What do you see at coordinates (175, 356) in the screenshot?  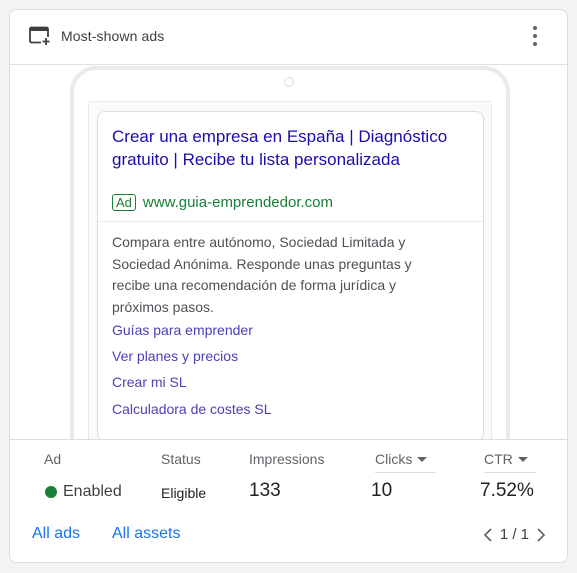 I see `sitelink: Ver planes y precios` at bounding box center [175, 356].